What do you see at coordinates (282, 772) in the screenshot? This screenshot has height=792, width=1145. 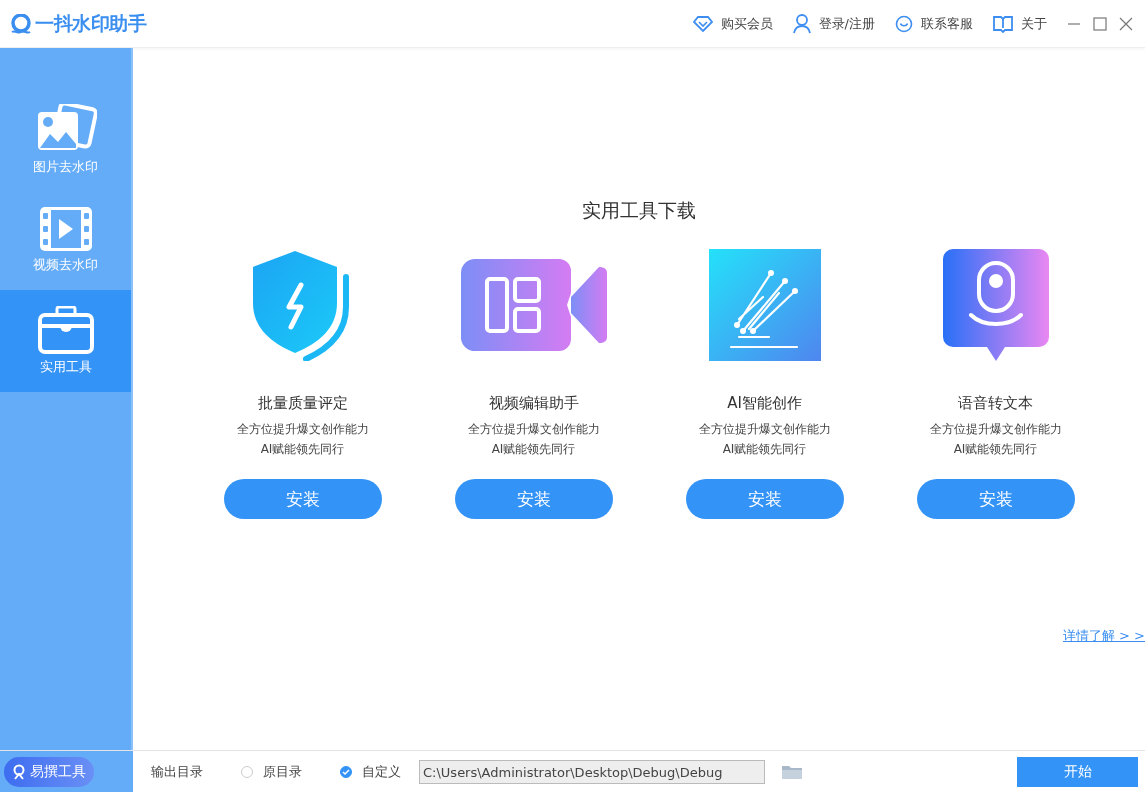 I see `radio-label: 原目录` at bounding box center [282, 772].